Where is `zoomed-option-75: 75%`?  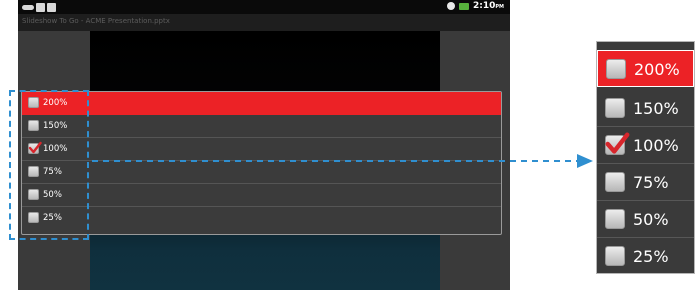
zoomed-option-75: 75% is located at coordinates (645, 182).